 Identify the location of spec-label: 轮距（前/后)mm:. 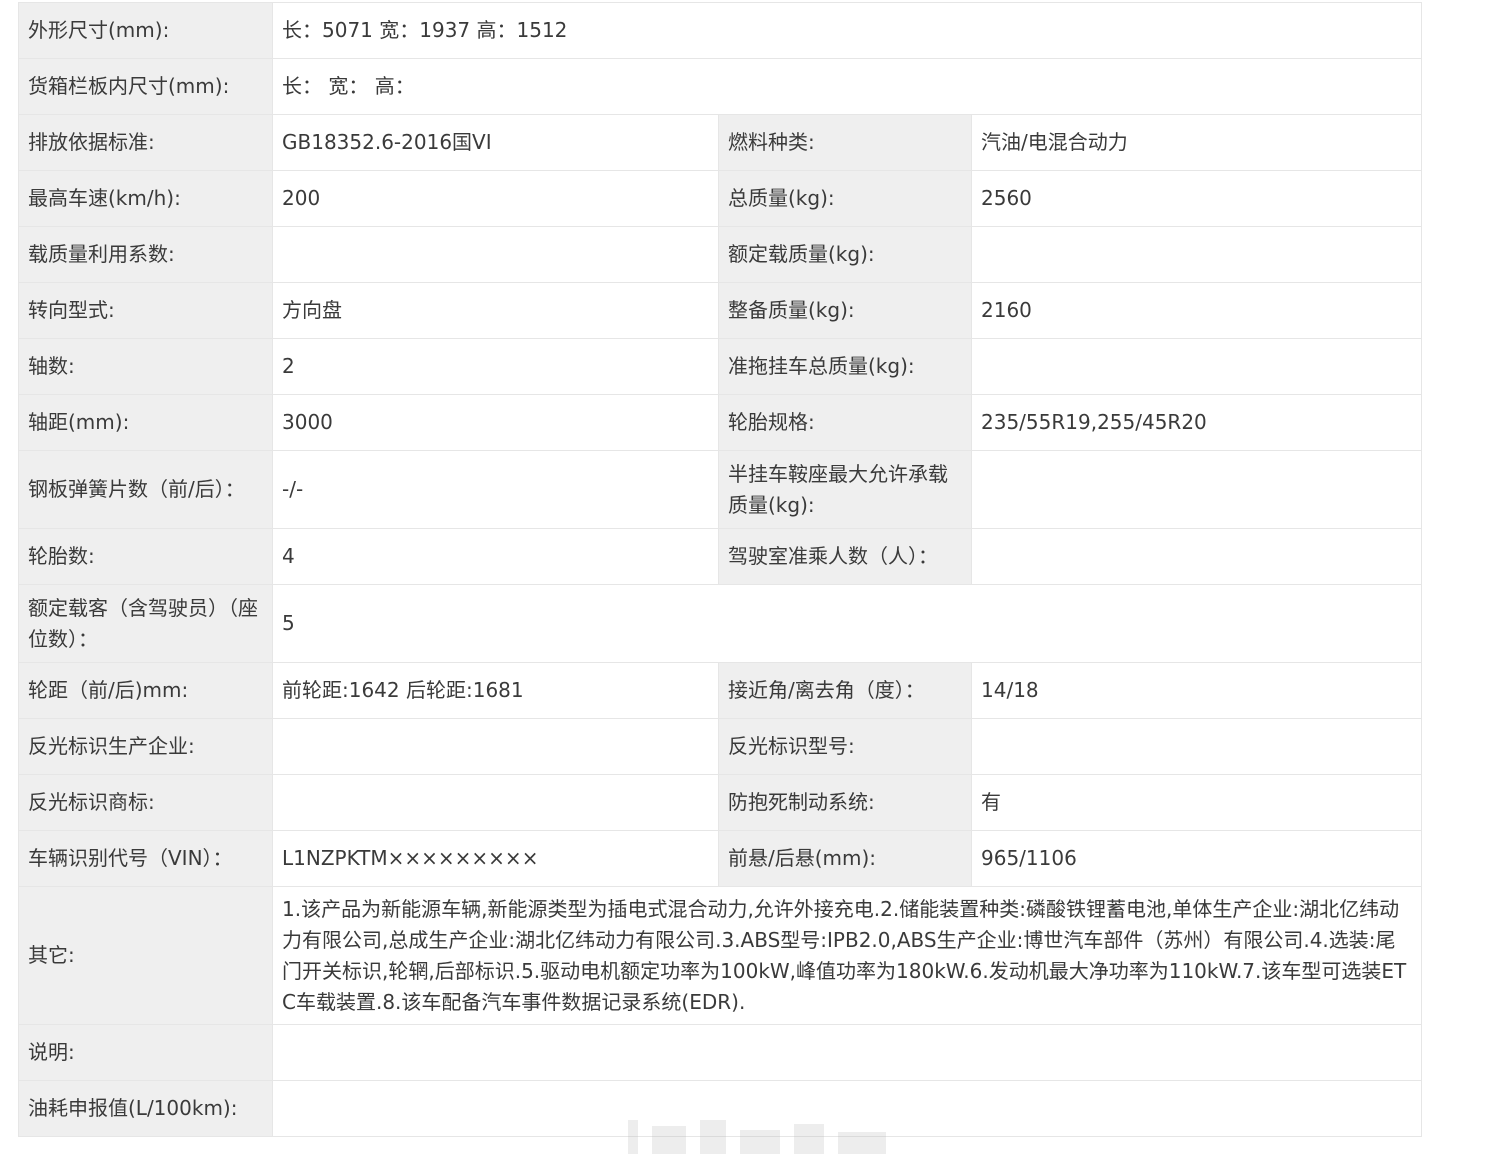
(145, 690).